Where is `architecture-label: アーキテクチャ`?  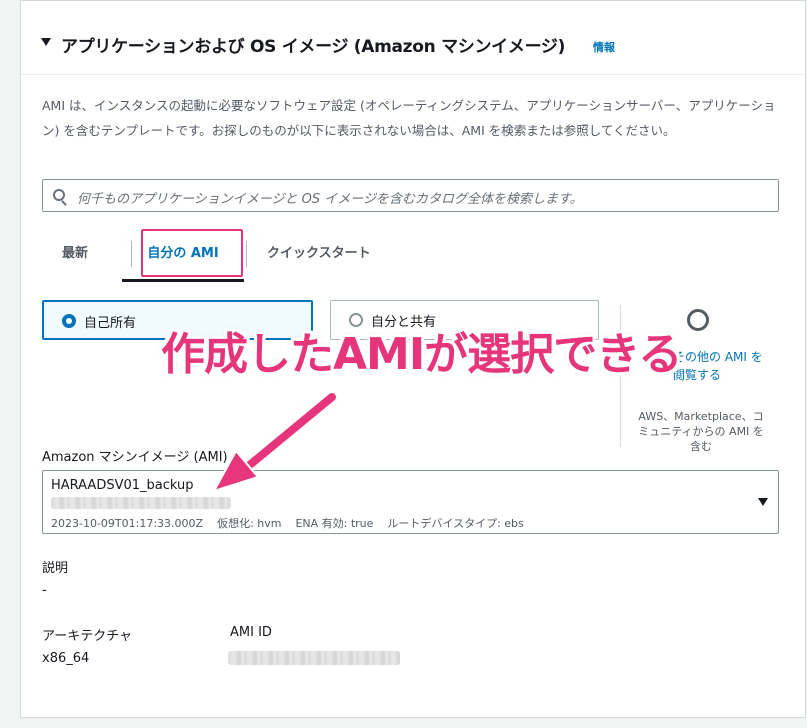 architecture-label: アーキテクチャ is located at coordinates (87, 636).